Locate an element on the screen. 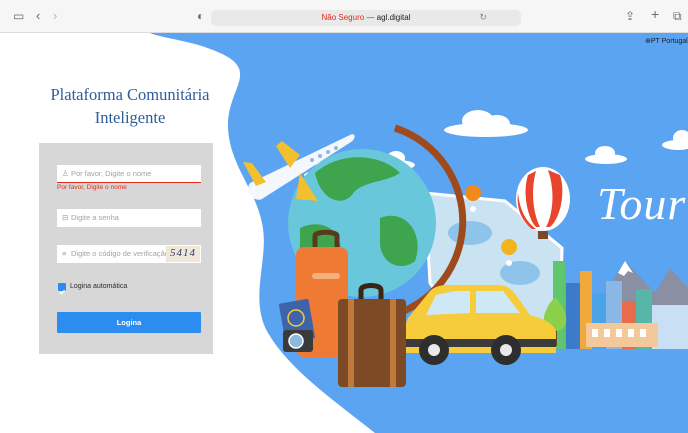  forward-icon: › is located at coordinates (55, 16).